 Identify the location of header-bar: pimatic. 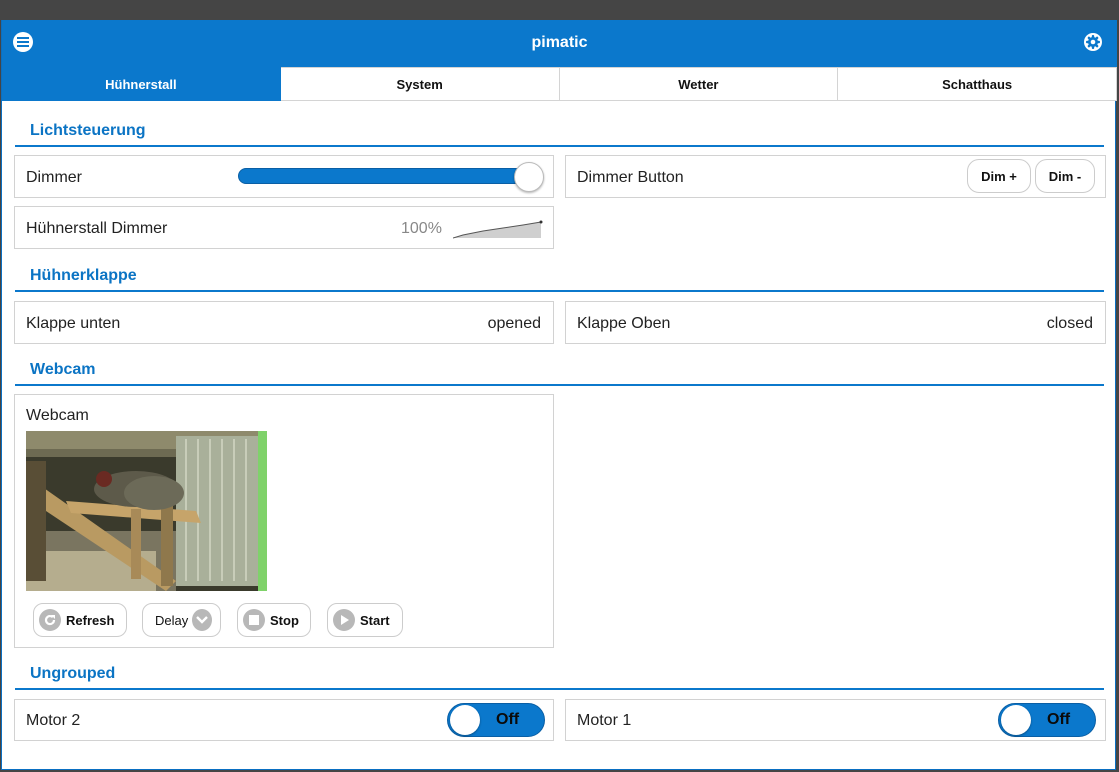
(559, 43).